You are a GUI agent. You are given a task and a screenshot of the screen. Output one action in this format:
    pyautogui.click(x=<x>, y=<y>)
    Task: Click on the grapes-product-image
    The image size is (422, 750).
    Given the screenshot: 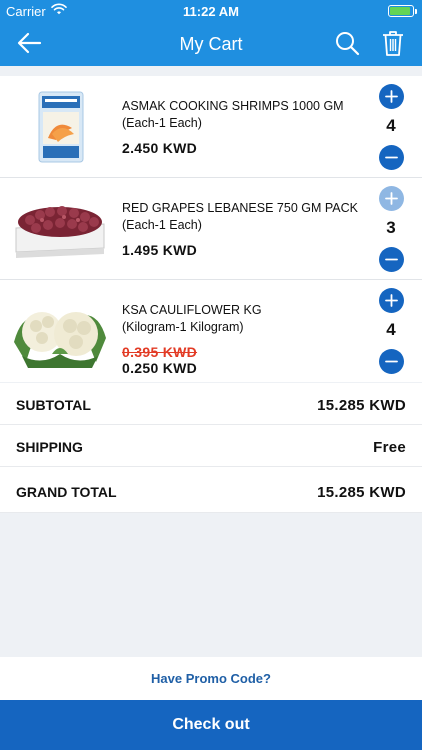 What is the action you would take?
    pyautogui.click(x=60, y=232)
    